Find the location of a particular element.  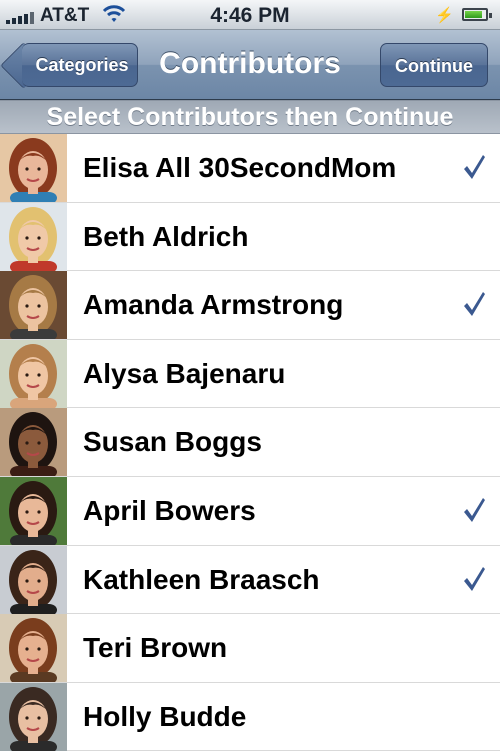

contributor-name: Amanda Armstrong is located at coordinates (213, 305).